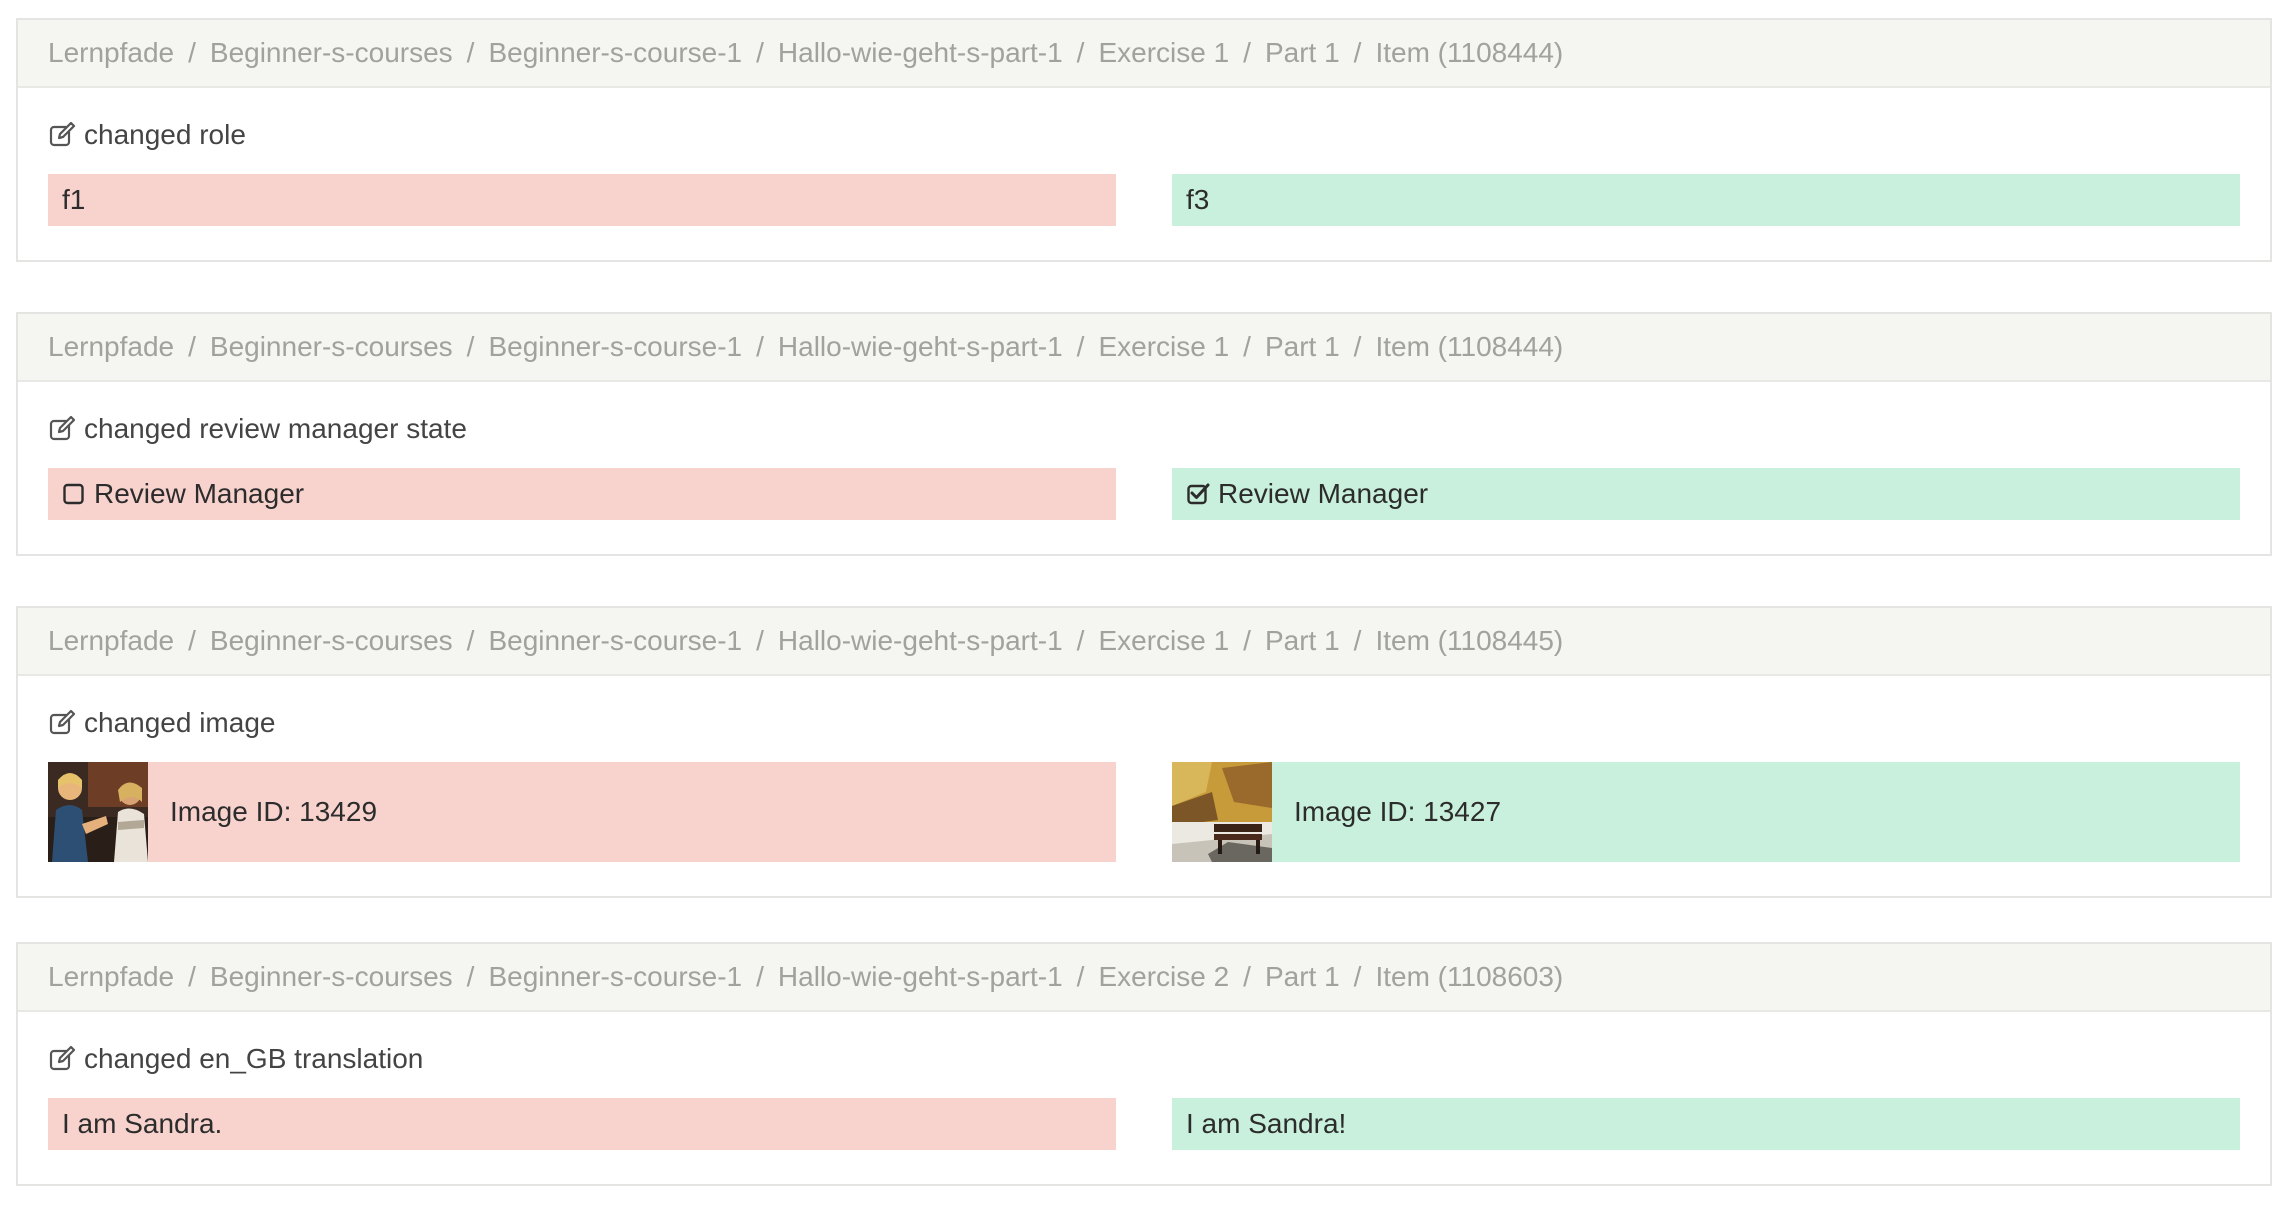 The image size is (2292, 1206). I want to click on new-image-thumbnail, so click(1222, 812).